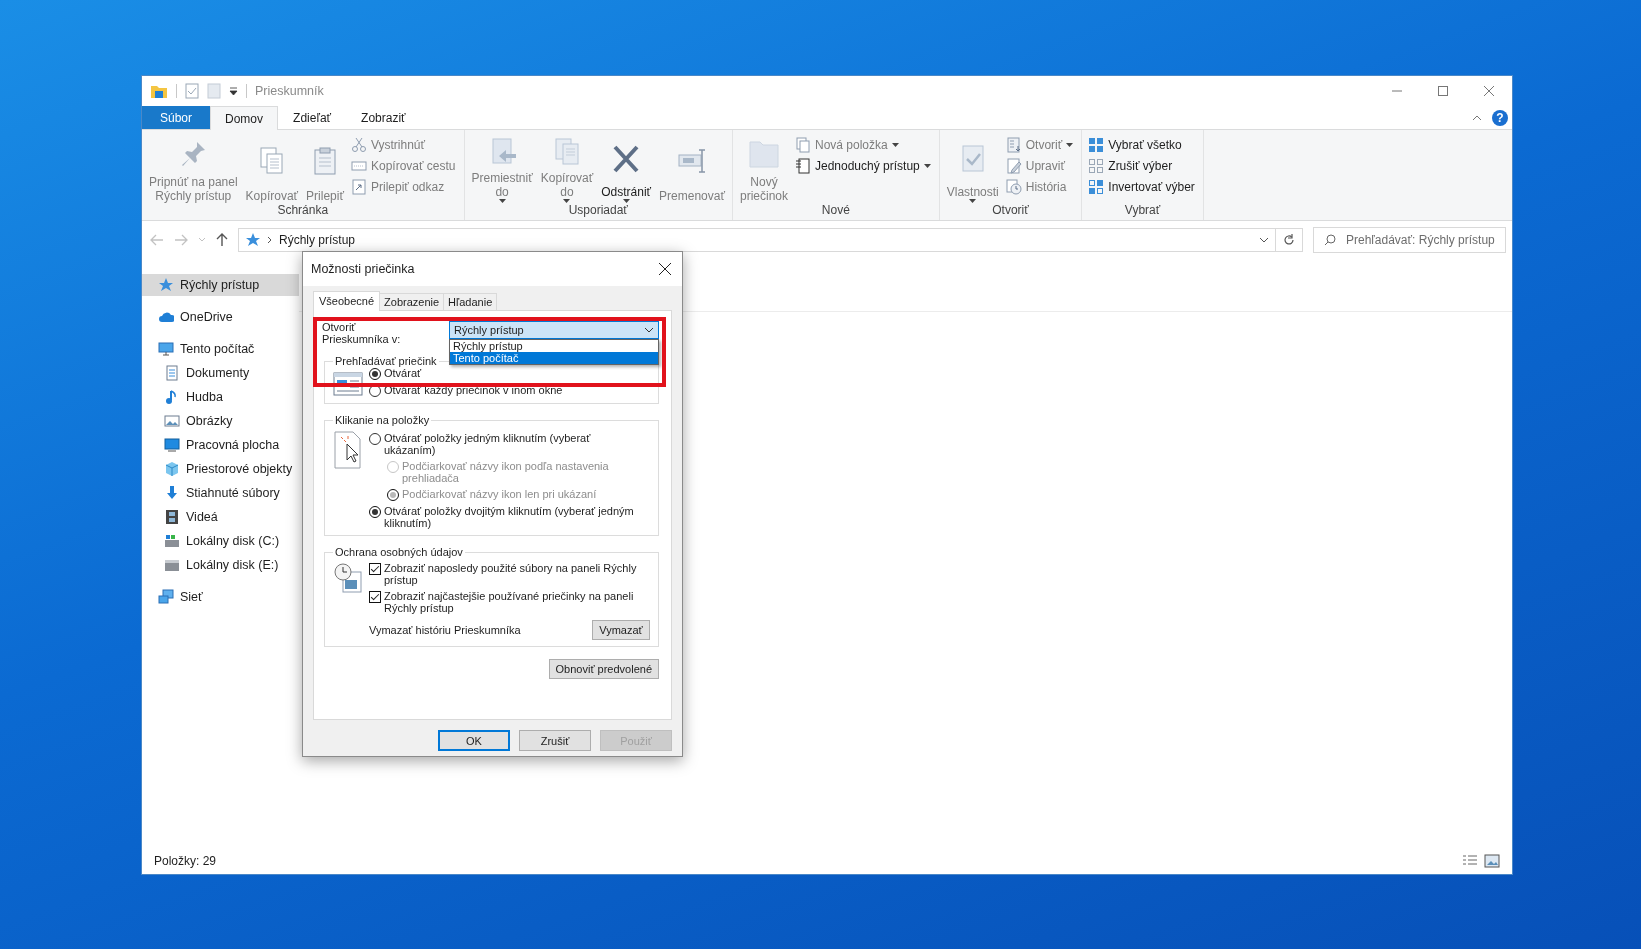  I want to click on clear-history-label: Vymazať históriu Prieskumníka, so click(445, 630).